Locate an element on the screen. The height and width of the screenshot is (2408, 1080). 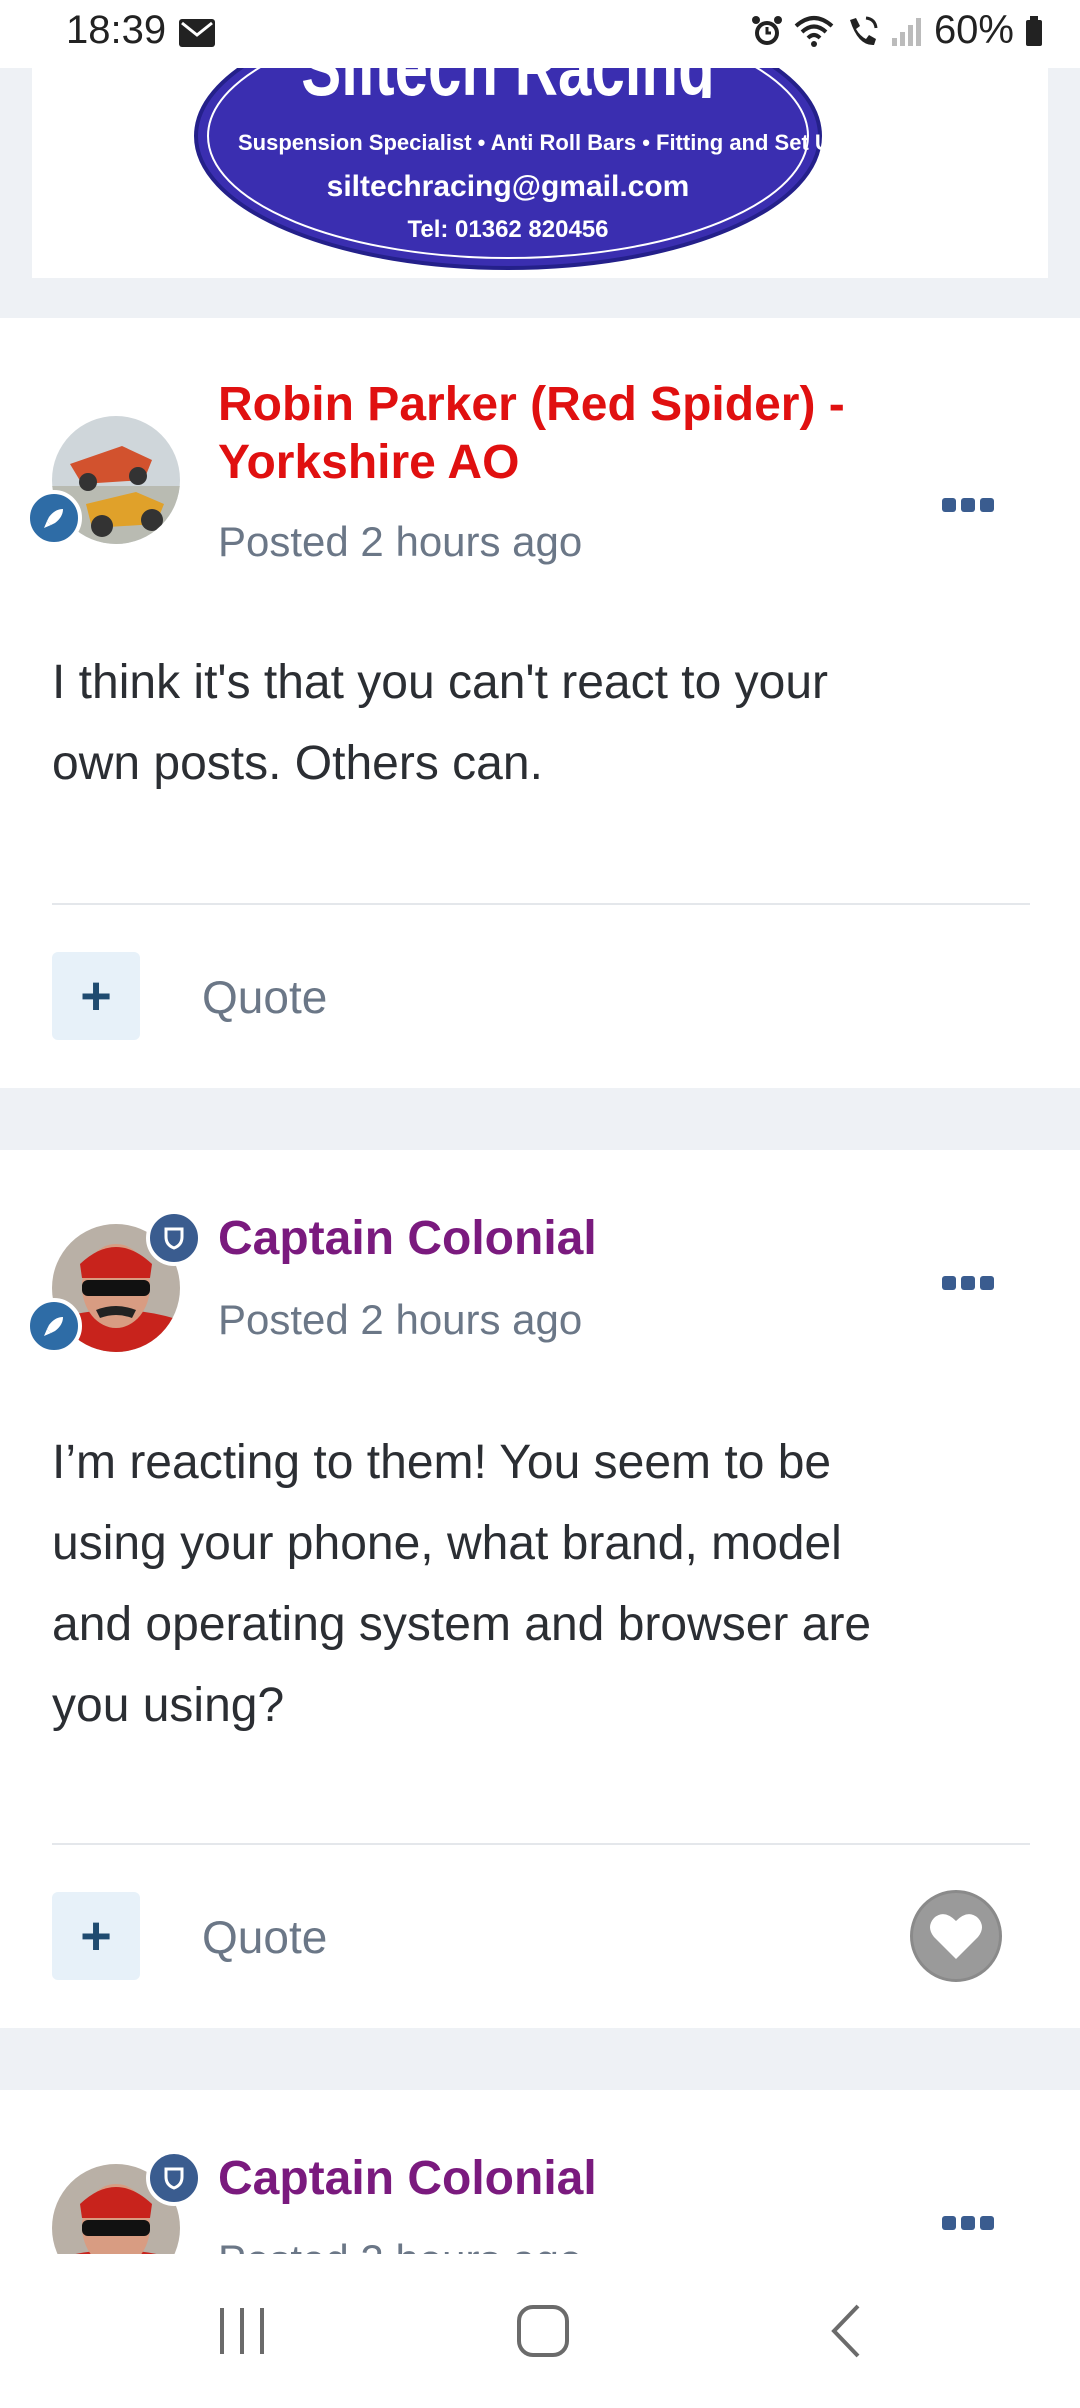
banner-email: siltechracing@gmail.com is located at coordinates (508, 186).